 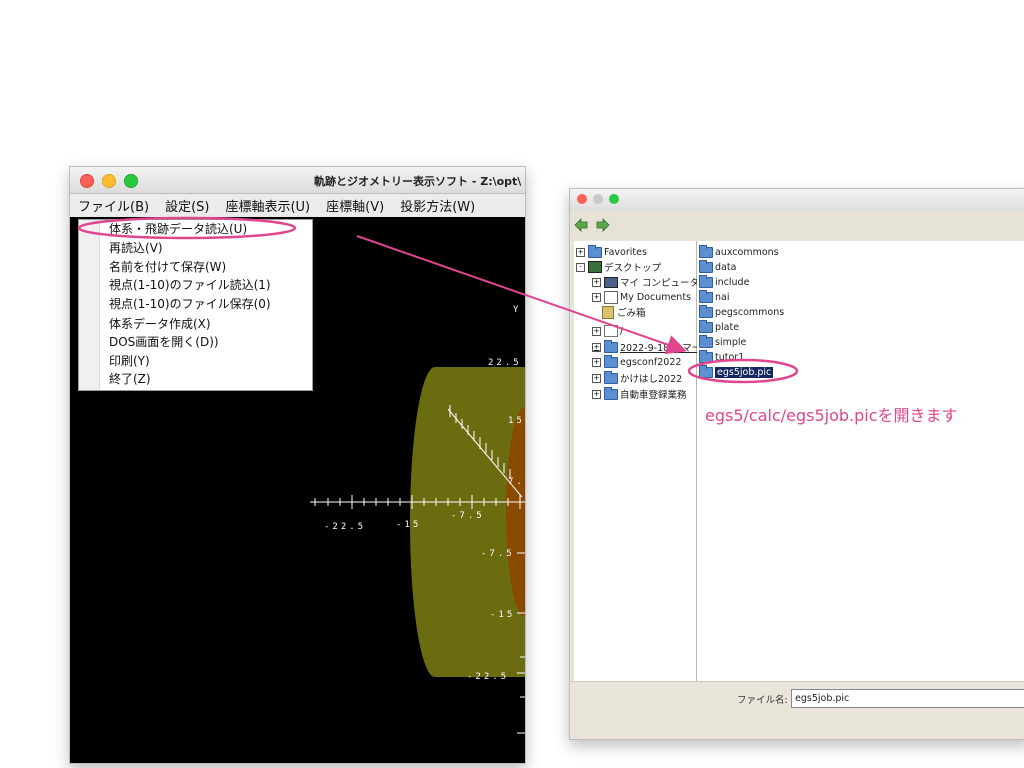 I want to click on file-highlight-ellipse, so click(x=743, y=371).